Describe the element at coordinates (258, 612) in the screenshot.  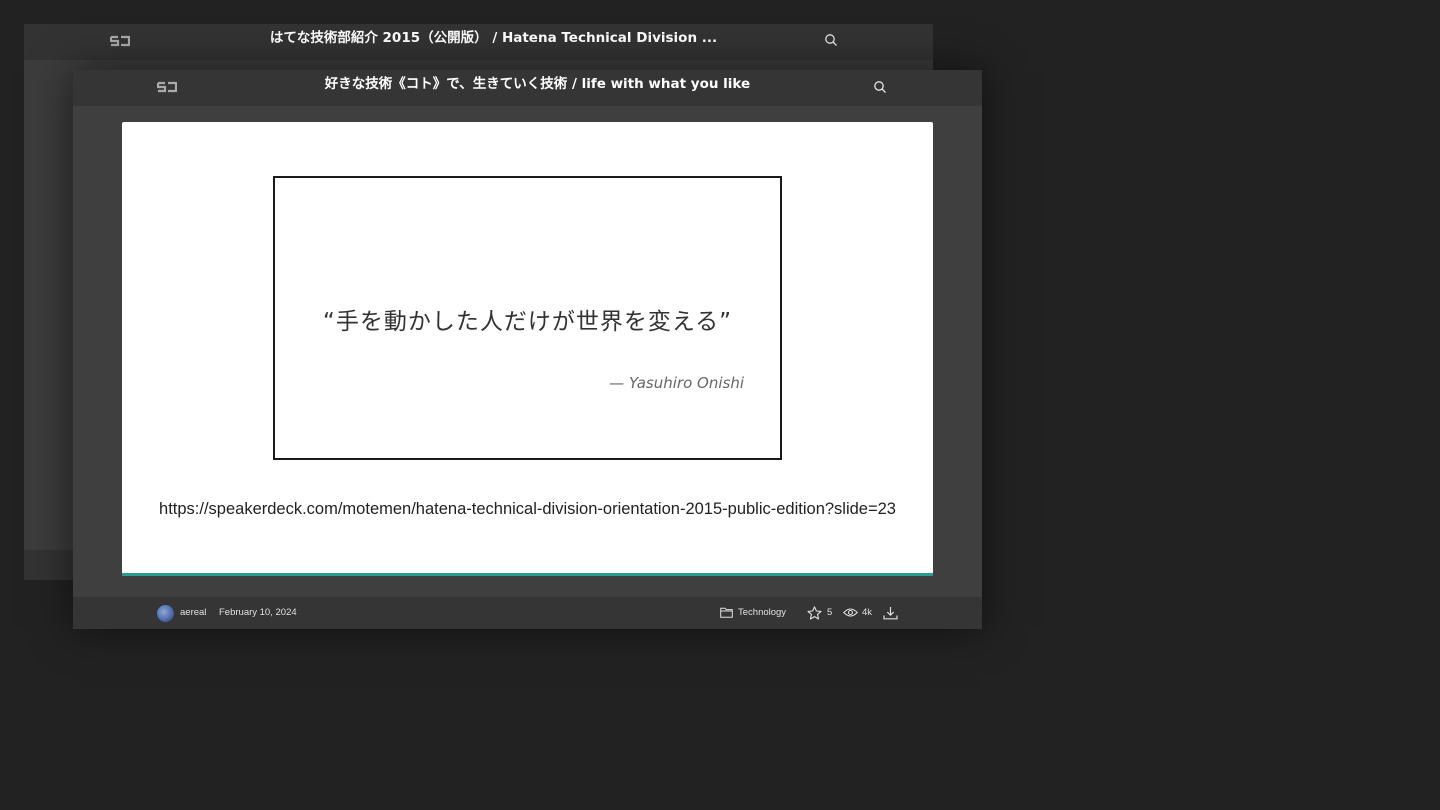
I see `publish-date: February 10, 2024` at that location.